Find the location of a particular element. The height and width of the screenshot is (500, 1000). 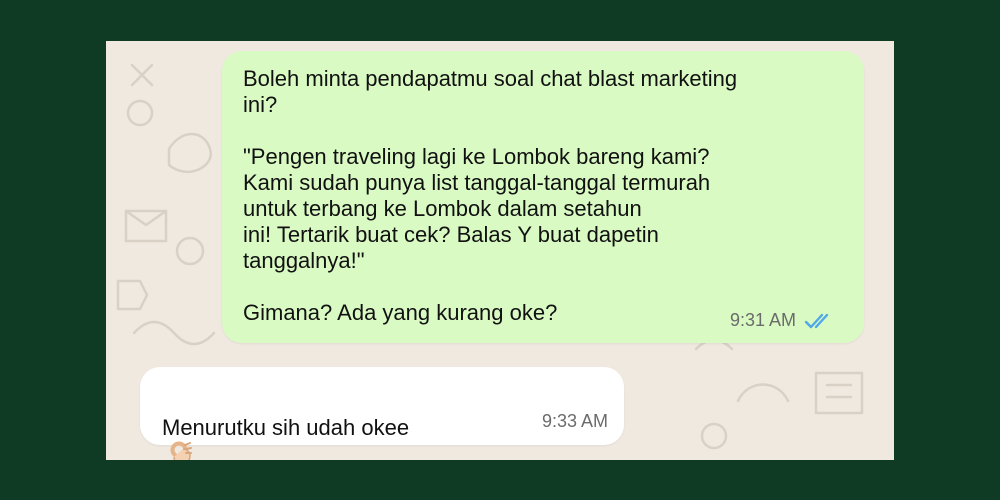

incoming-message-meta: 9:33 AM is located at coordinates (575, 421).